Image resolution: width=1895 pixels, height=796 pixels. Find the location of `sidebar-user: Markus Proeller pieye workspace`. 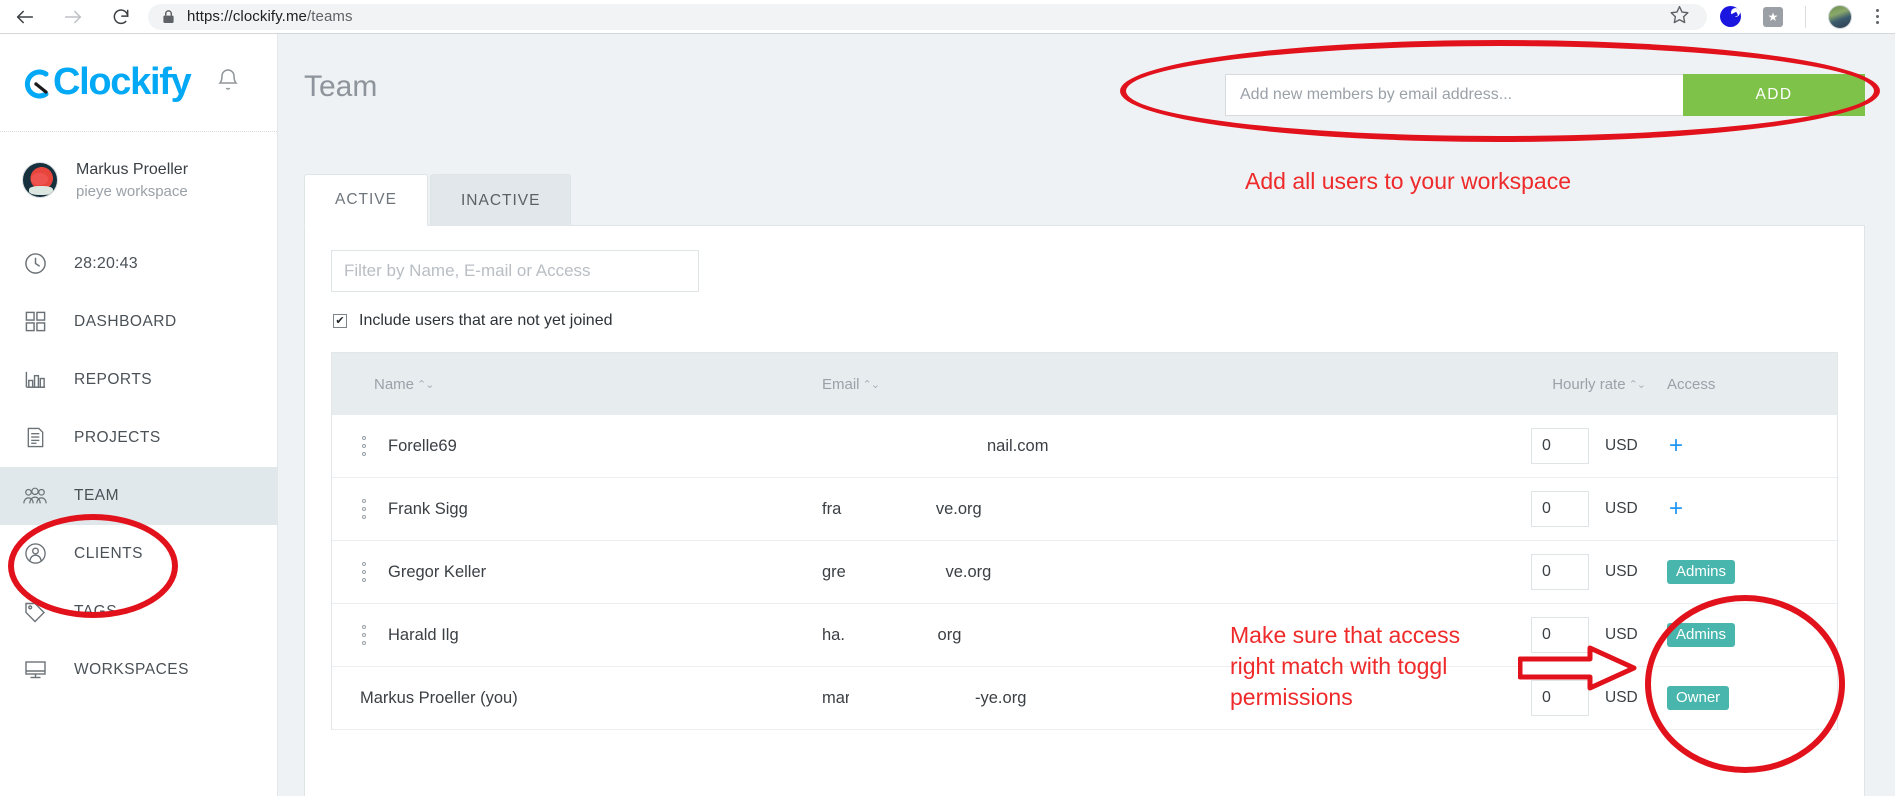

sidebar-user: Markus Proeller pieye workspace is located at coordinates (138, 180).